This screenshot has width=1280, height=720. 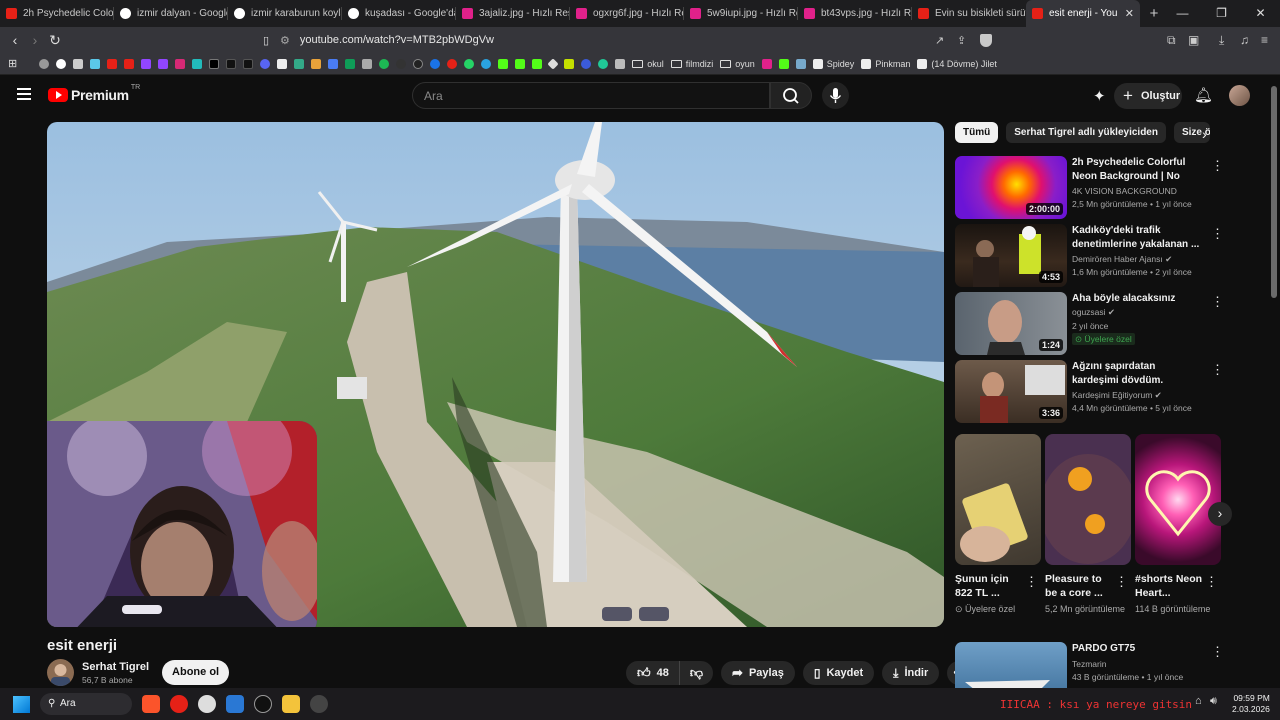 I want to click on browser-tab-active: esit enerji - You ✕, so click(x=1083, y=13).